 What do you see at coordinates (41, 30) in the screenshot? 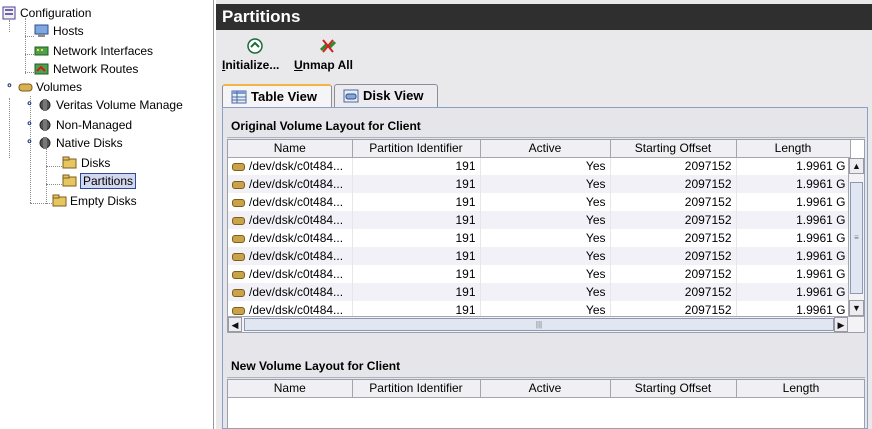
I see `host-icon` at bounding box center [41, 30].